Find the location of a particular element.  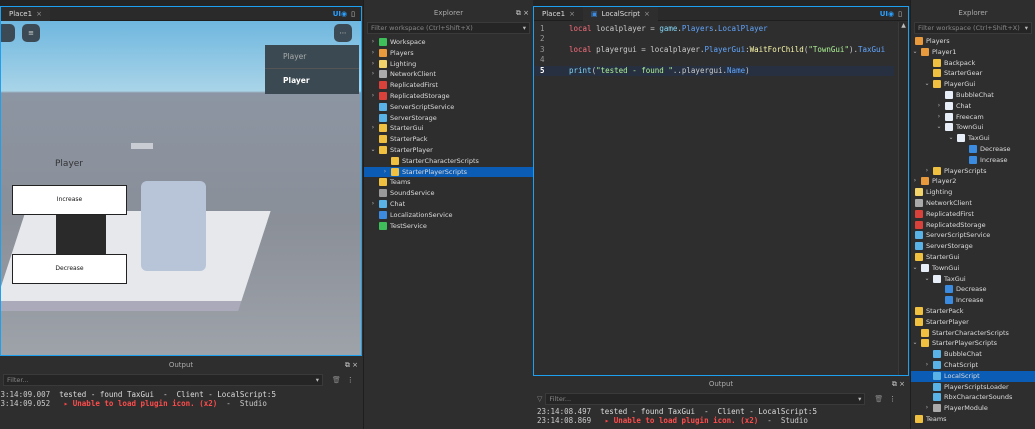

tree-item: ReplicatedStorage is located at coordinates (973, 225).